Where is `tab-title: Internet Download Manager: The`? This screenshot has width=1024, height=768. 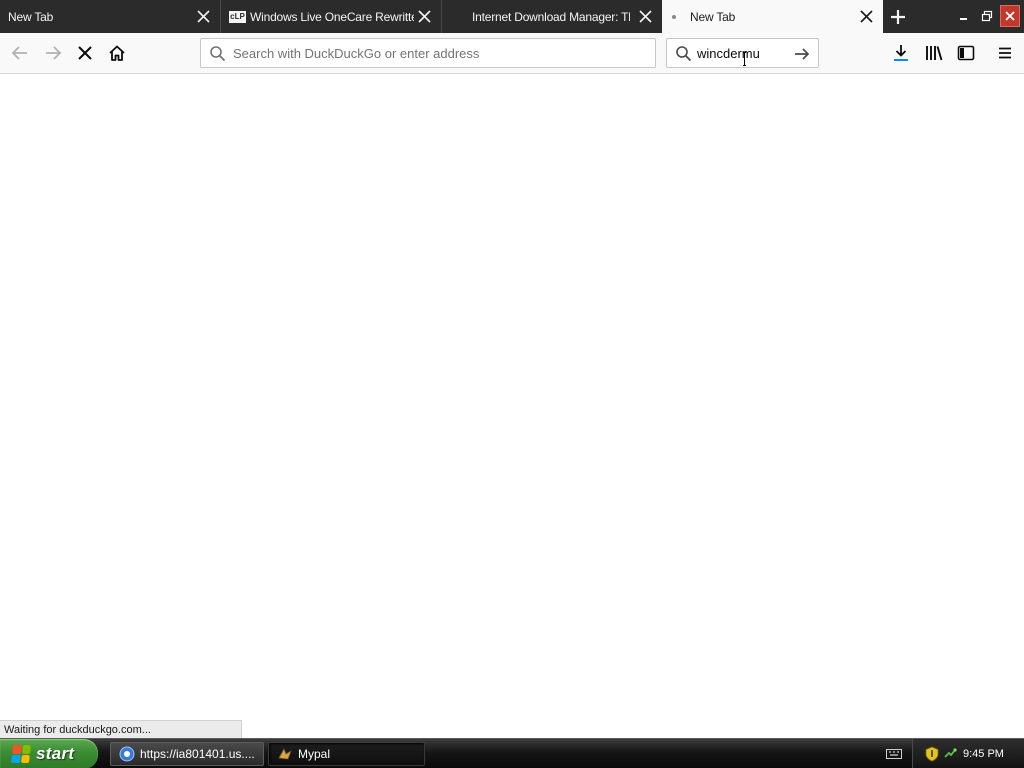
tab-title: Internet Download Manager: The is located at coordinates (551, 16).